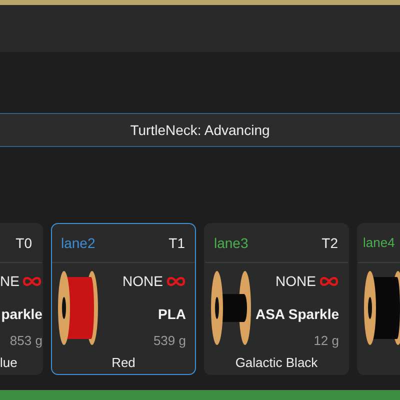 The image size is (400, 400). I want to click on weight-label: 539 g, so click(169, 341).